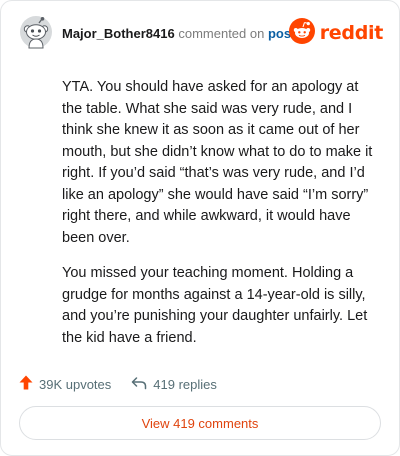 The image size is (400, 456). Describe the element at coordinates (75, 384) in the screenshot. I see `upvote-count: 39K upvotes` at that location.